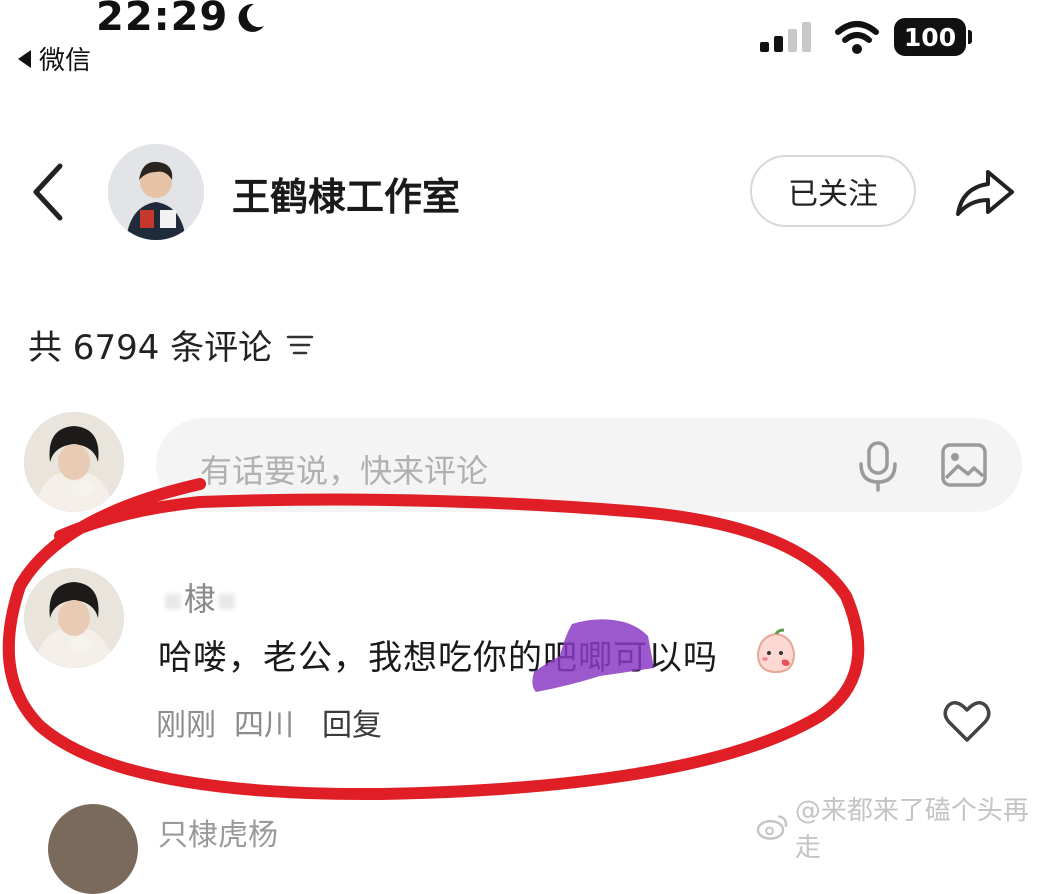  I want to click on microphone-icon, so click(878, 466).